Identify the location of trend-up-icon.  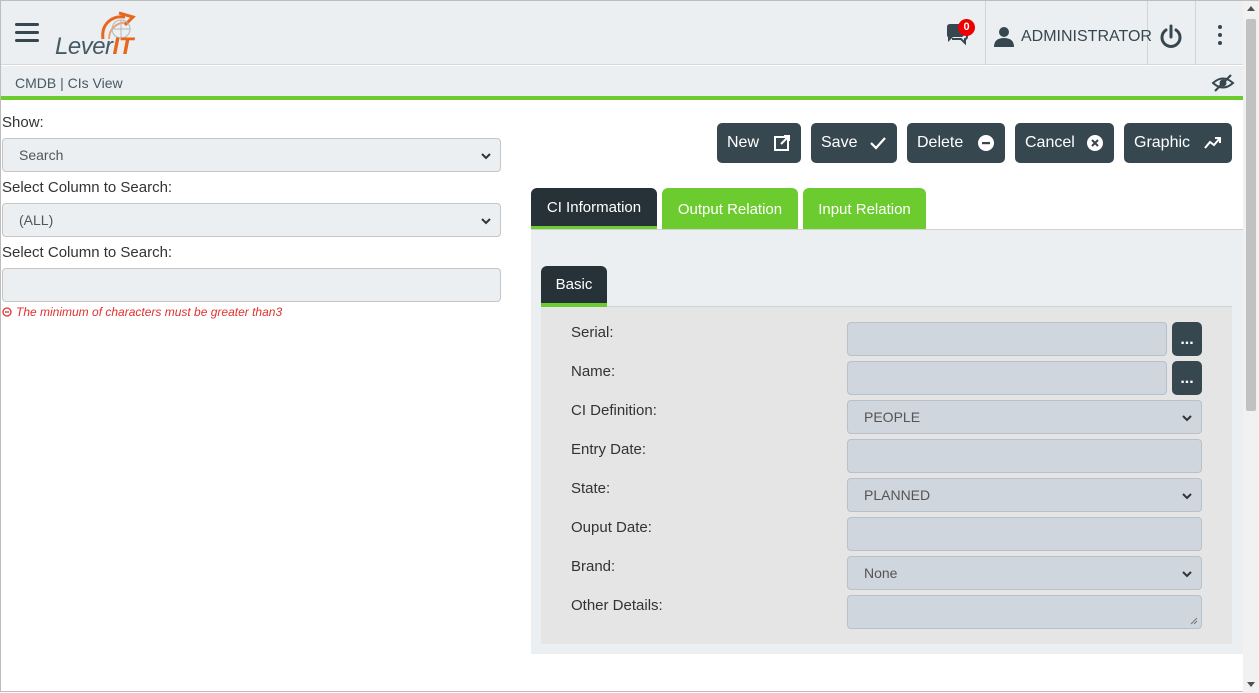
(1212, 143).